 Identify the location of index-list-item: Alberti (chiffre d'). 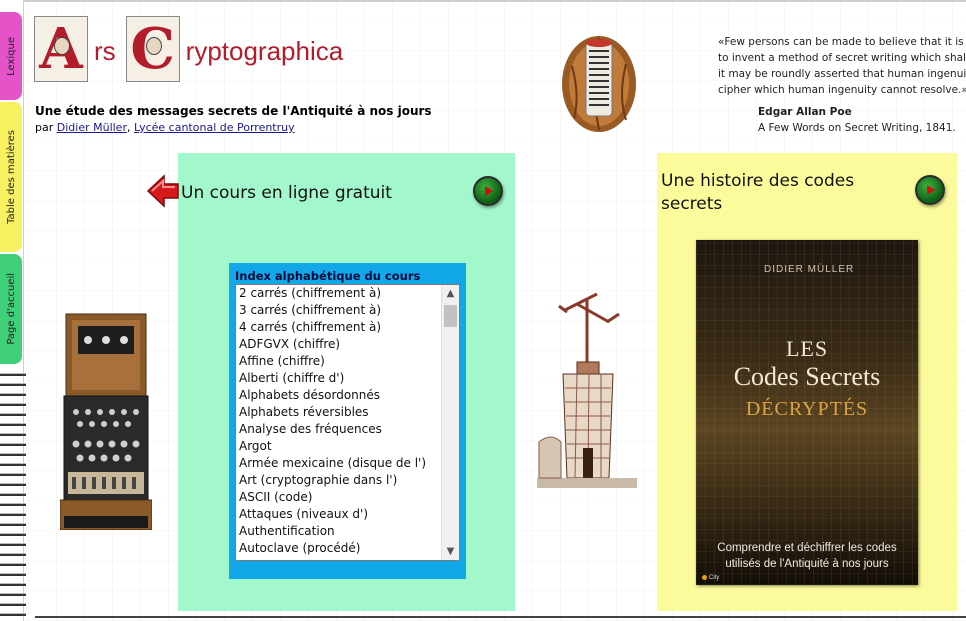
(338, 378).